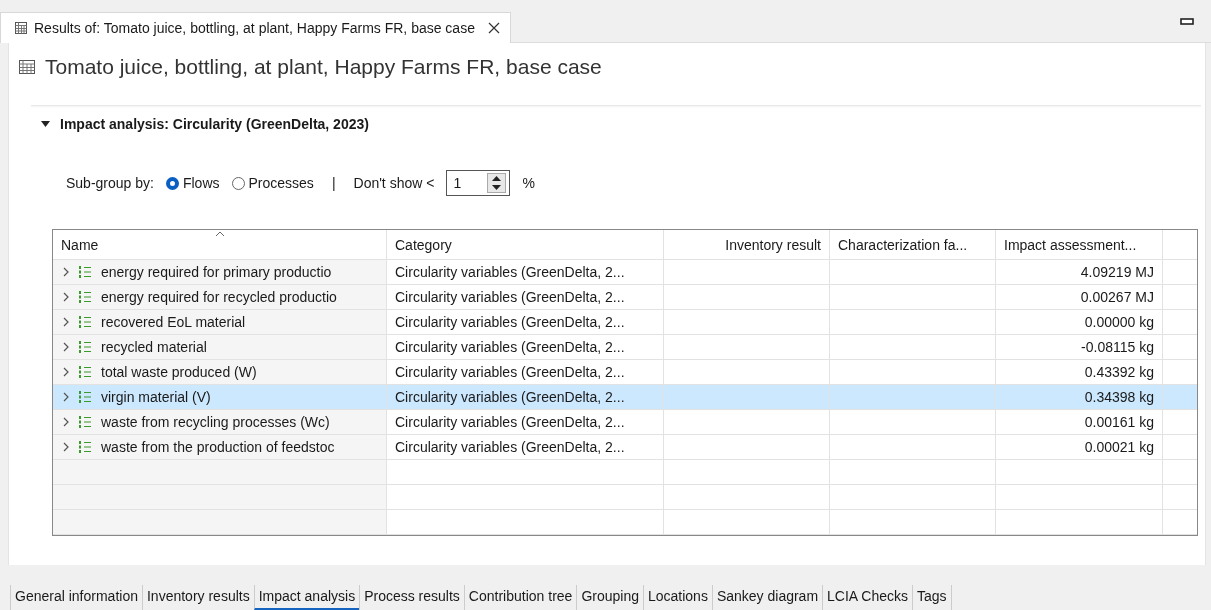 This screenshot has width=1211, height=610. Describe the element at coordinates (110, 183) in the screenshot. I see `subgroup-label: Sub-group by:` at that location.